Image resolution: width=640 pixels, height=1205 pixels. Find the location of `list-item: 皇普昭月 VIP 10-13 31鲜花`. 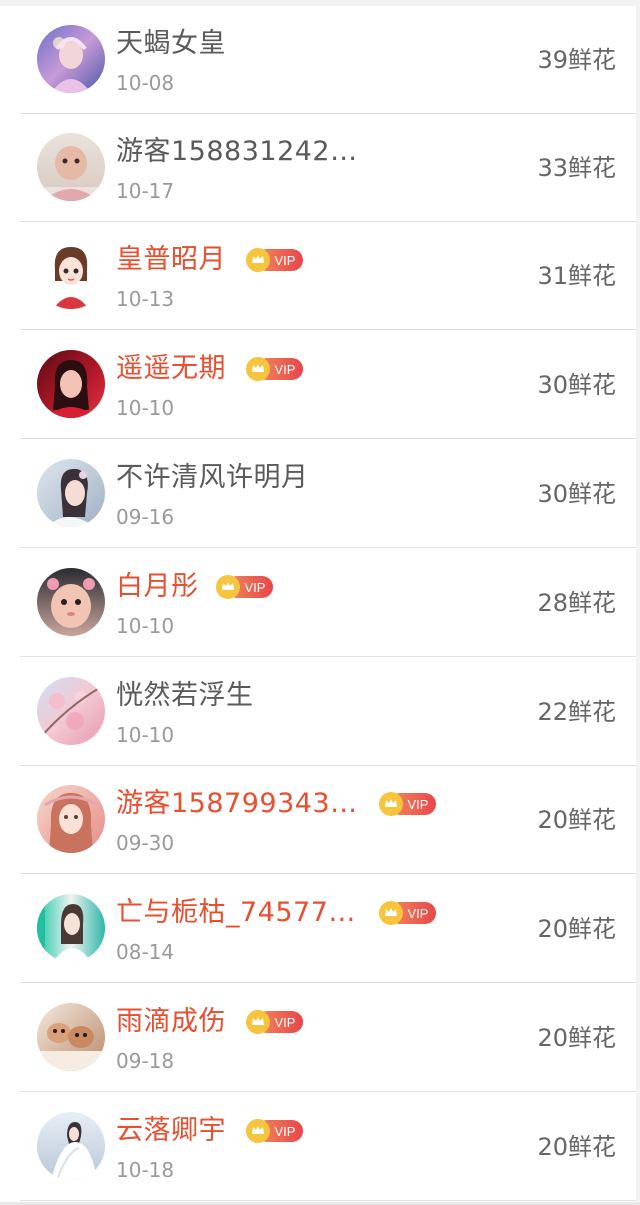

list-item: 皇普昭月 VIP 10-13 31鲜花 is located at coordinates (318, 276).